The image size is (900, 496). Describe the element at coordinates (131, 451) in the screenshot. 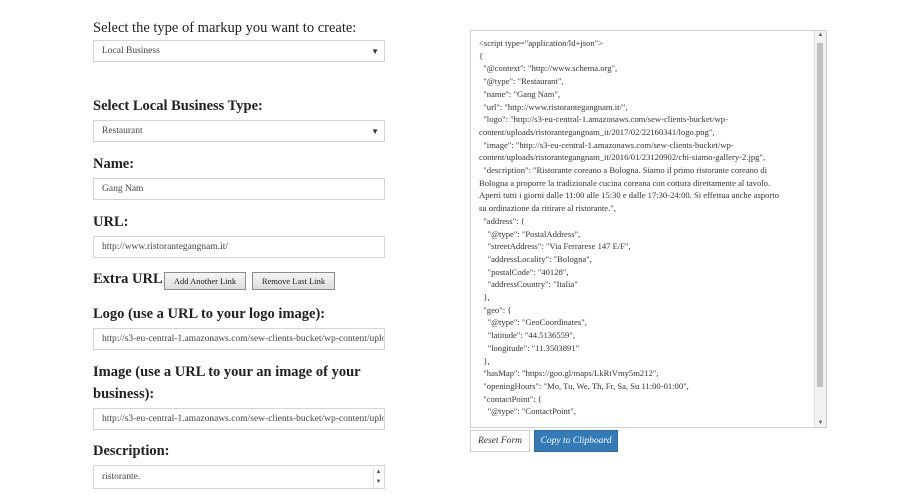

I see `description-label: Description:` at that location.